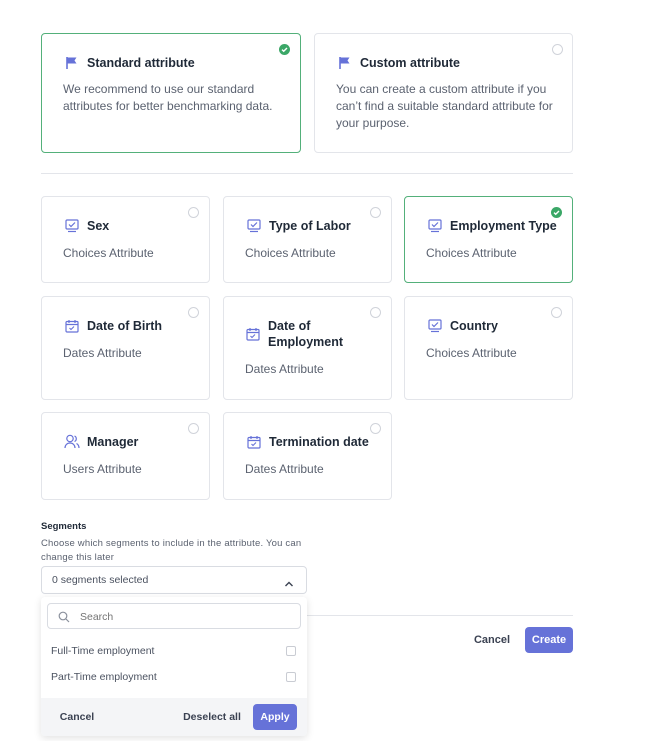  What do you see at coordinates (72, 444) in the screenshot?
I see `users-icon` at bounding box center [72, 444].